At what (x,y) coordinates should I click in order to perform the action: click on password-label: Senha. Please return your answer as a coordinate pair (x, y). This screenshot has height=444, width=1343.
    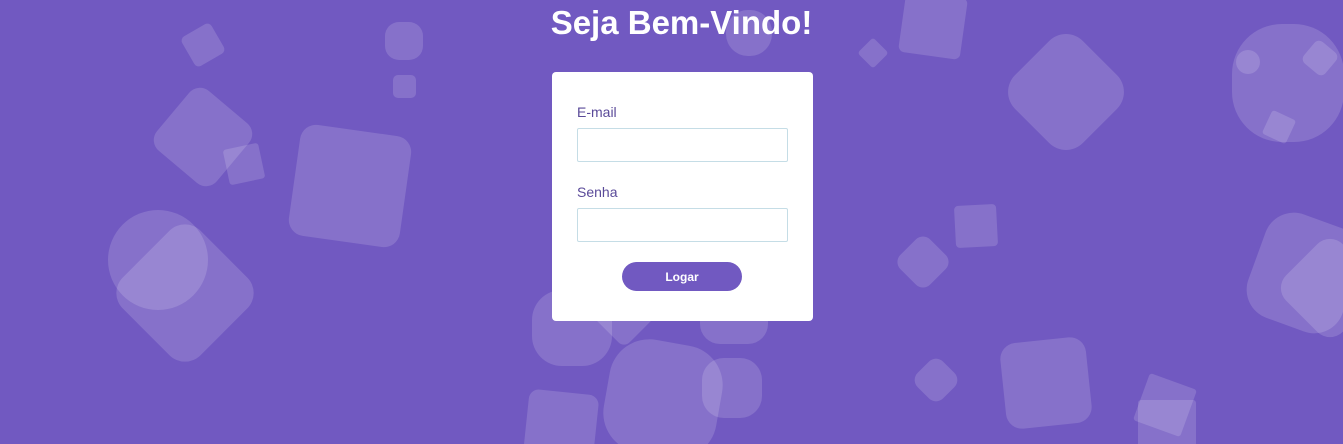
    Looking at the image, I should click on (597, 192).